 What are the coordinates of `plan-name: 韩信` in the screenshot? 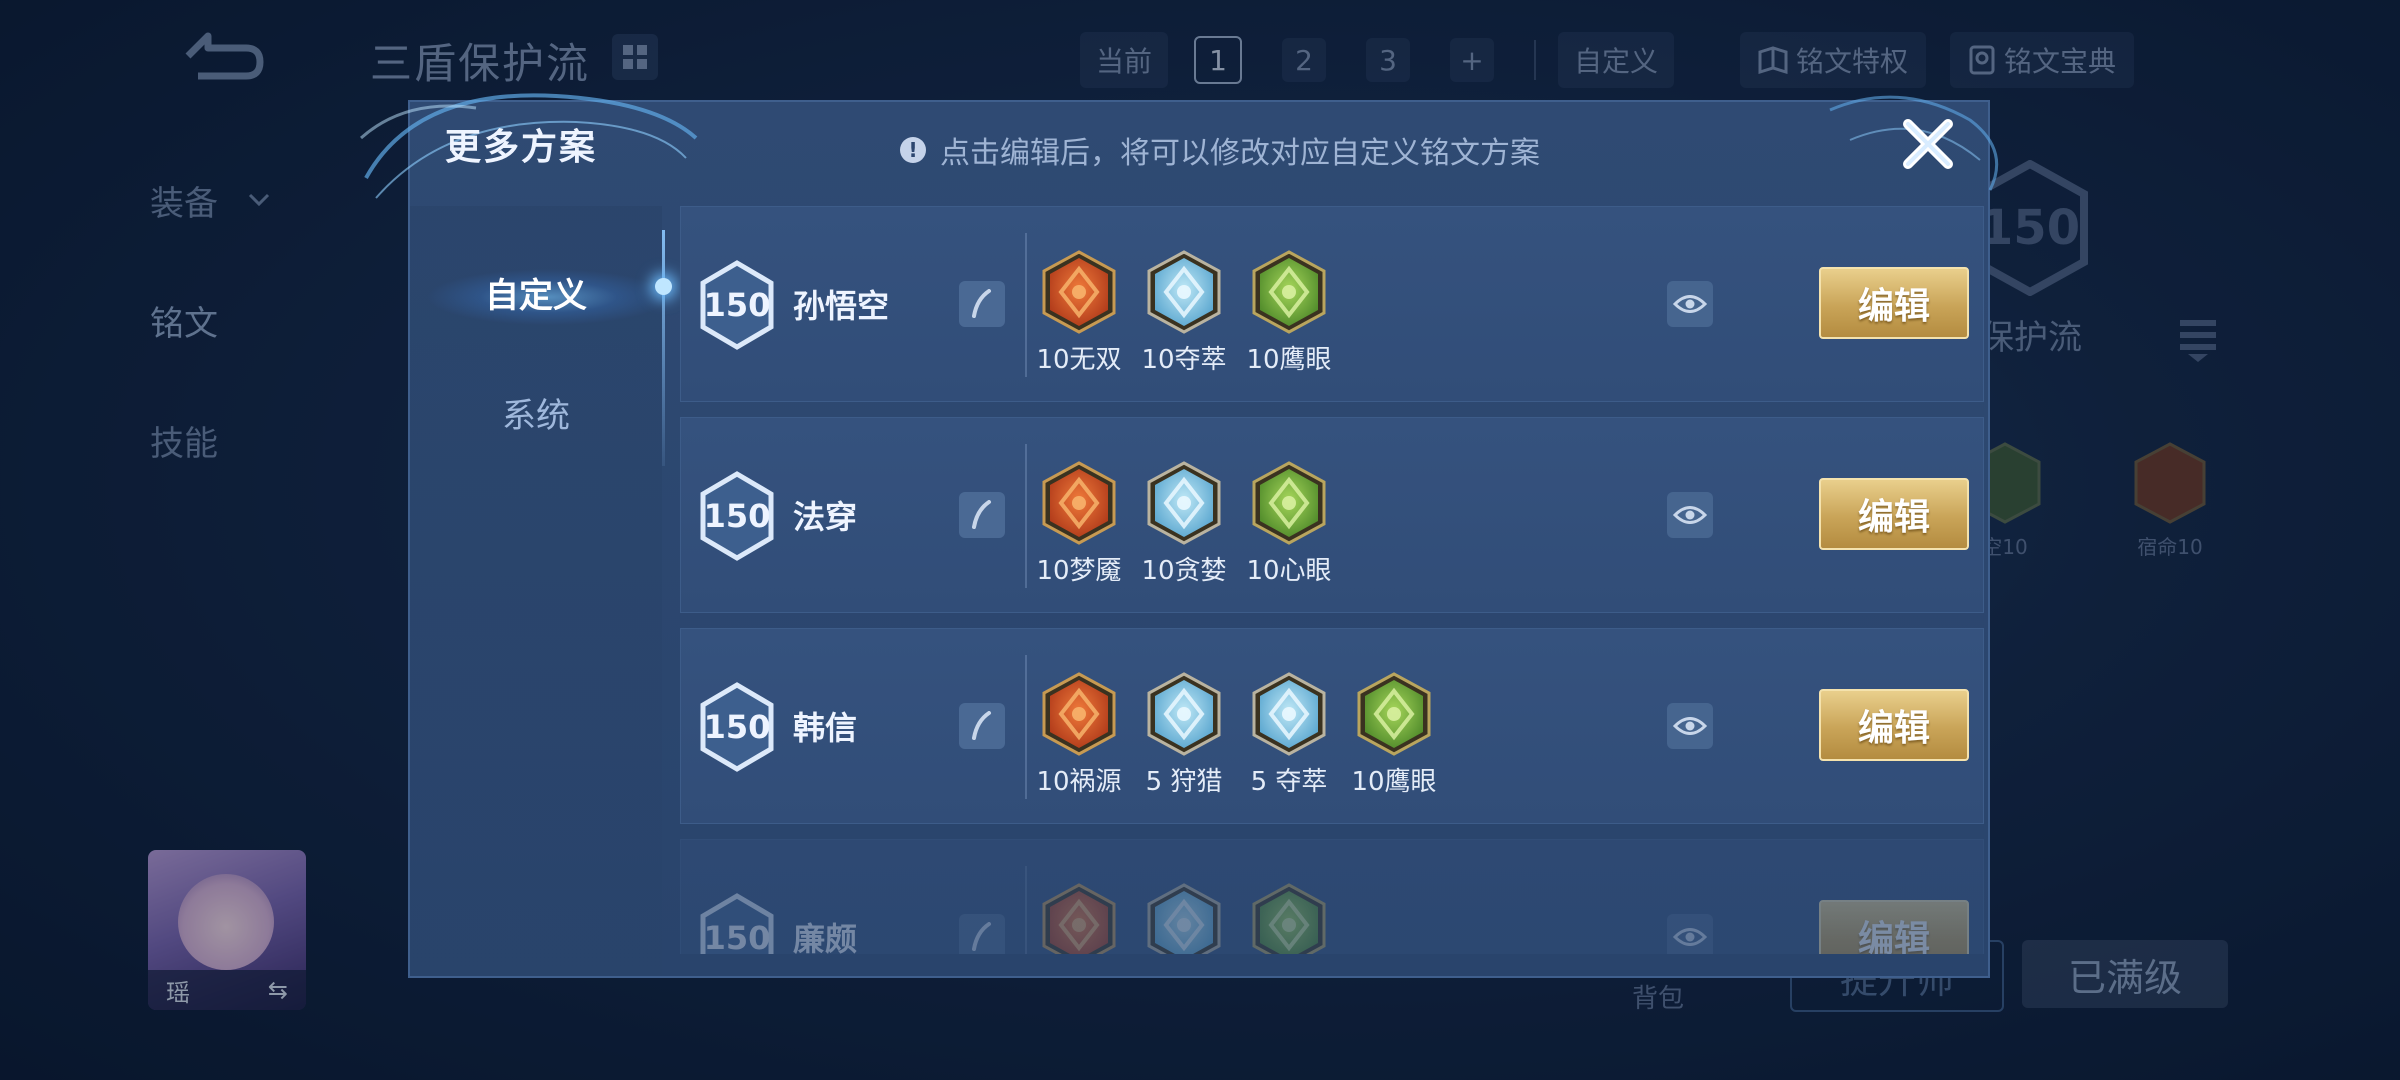 It's located at (825, 728).